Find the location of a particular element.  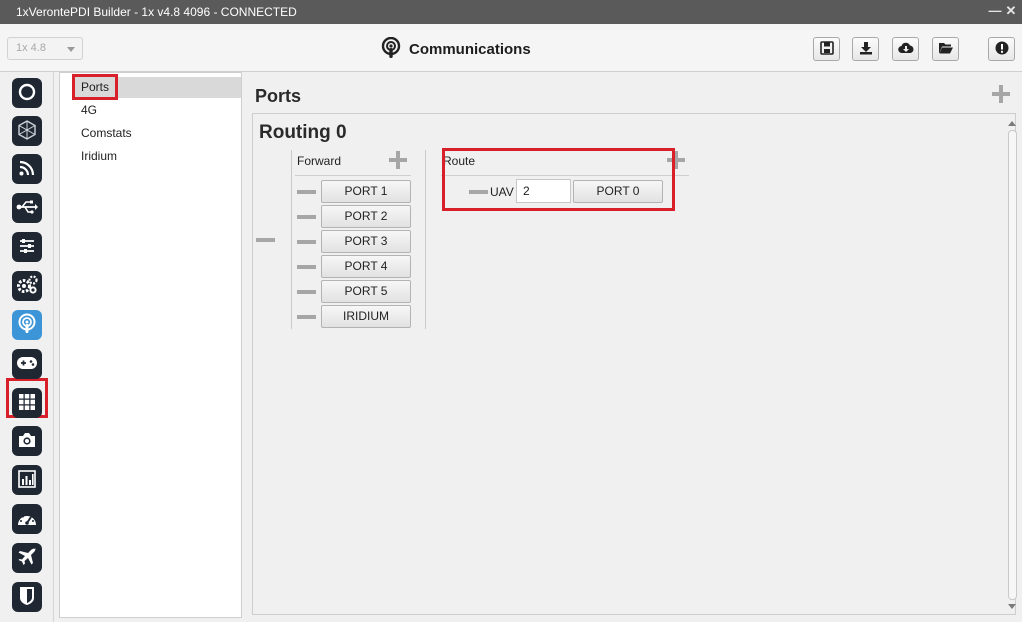

cloud-download-button is located at coordinates (905, 49).